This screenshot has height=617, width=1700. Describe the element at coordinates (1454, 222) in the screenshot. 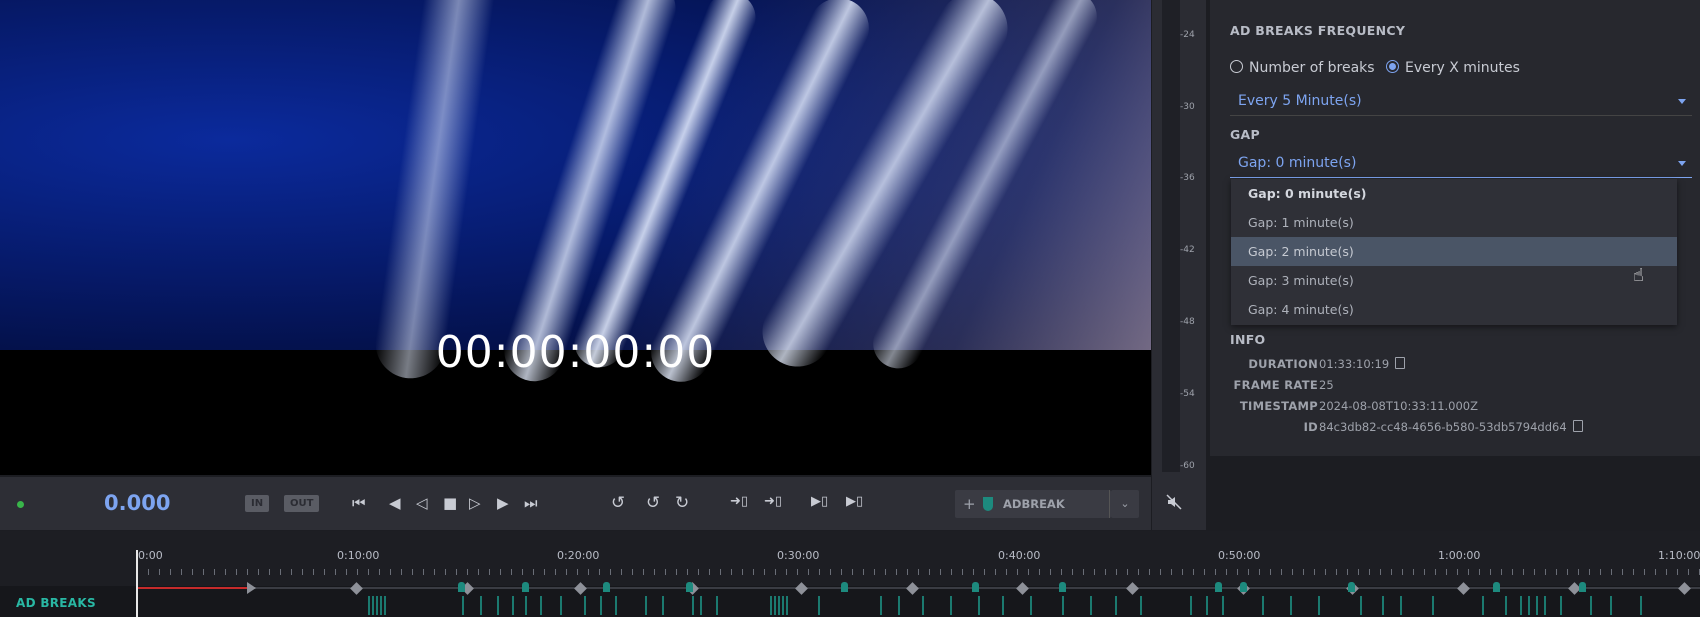

I see `gap-option: Gap: 1 minute(s)` at that location.